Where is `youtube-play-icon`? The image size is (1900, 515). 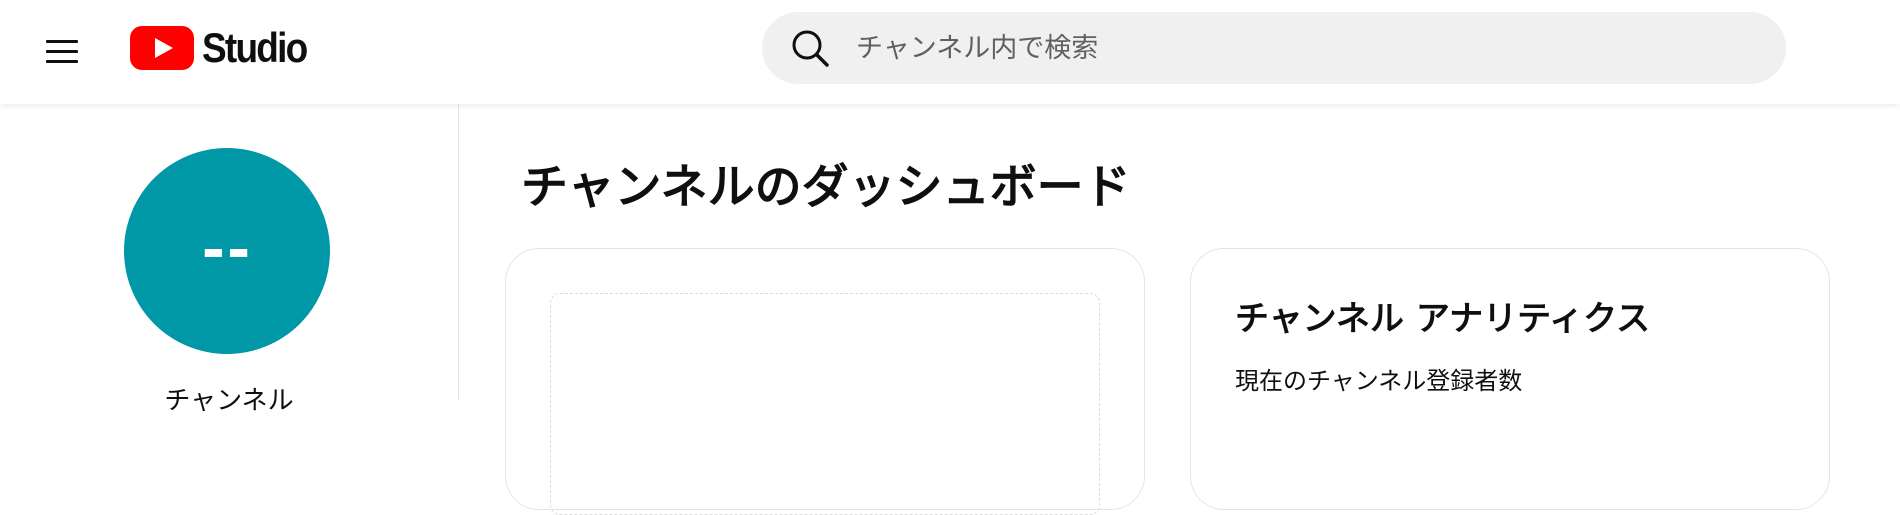
youtube-play-icon is located at coordinates (162, 48).